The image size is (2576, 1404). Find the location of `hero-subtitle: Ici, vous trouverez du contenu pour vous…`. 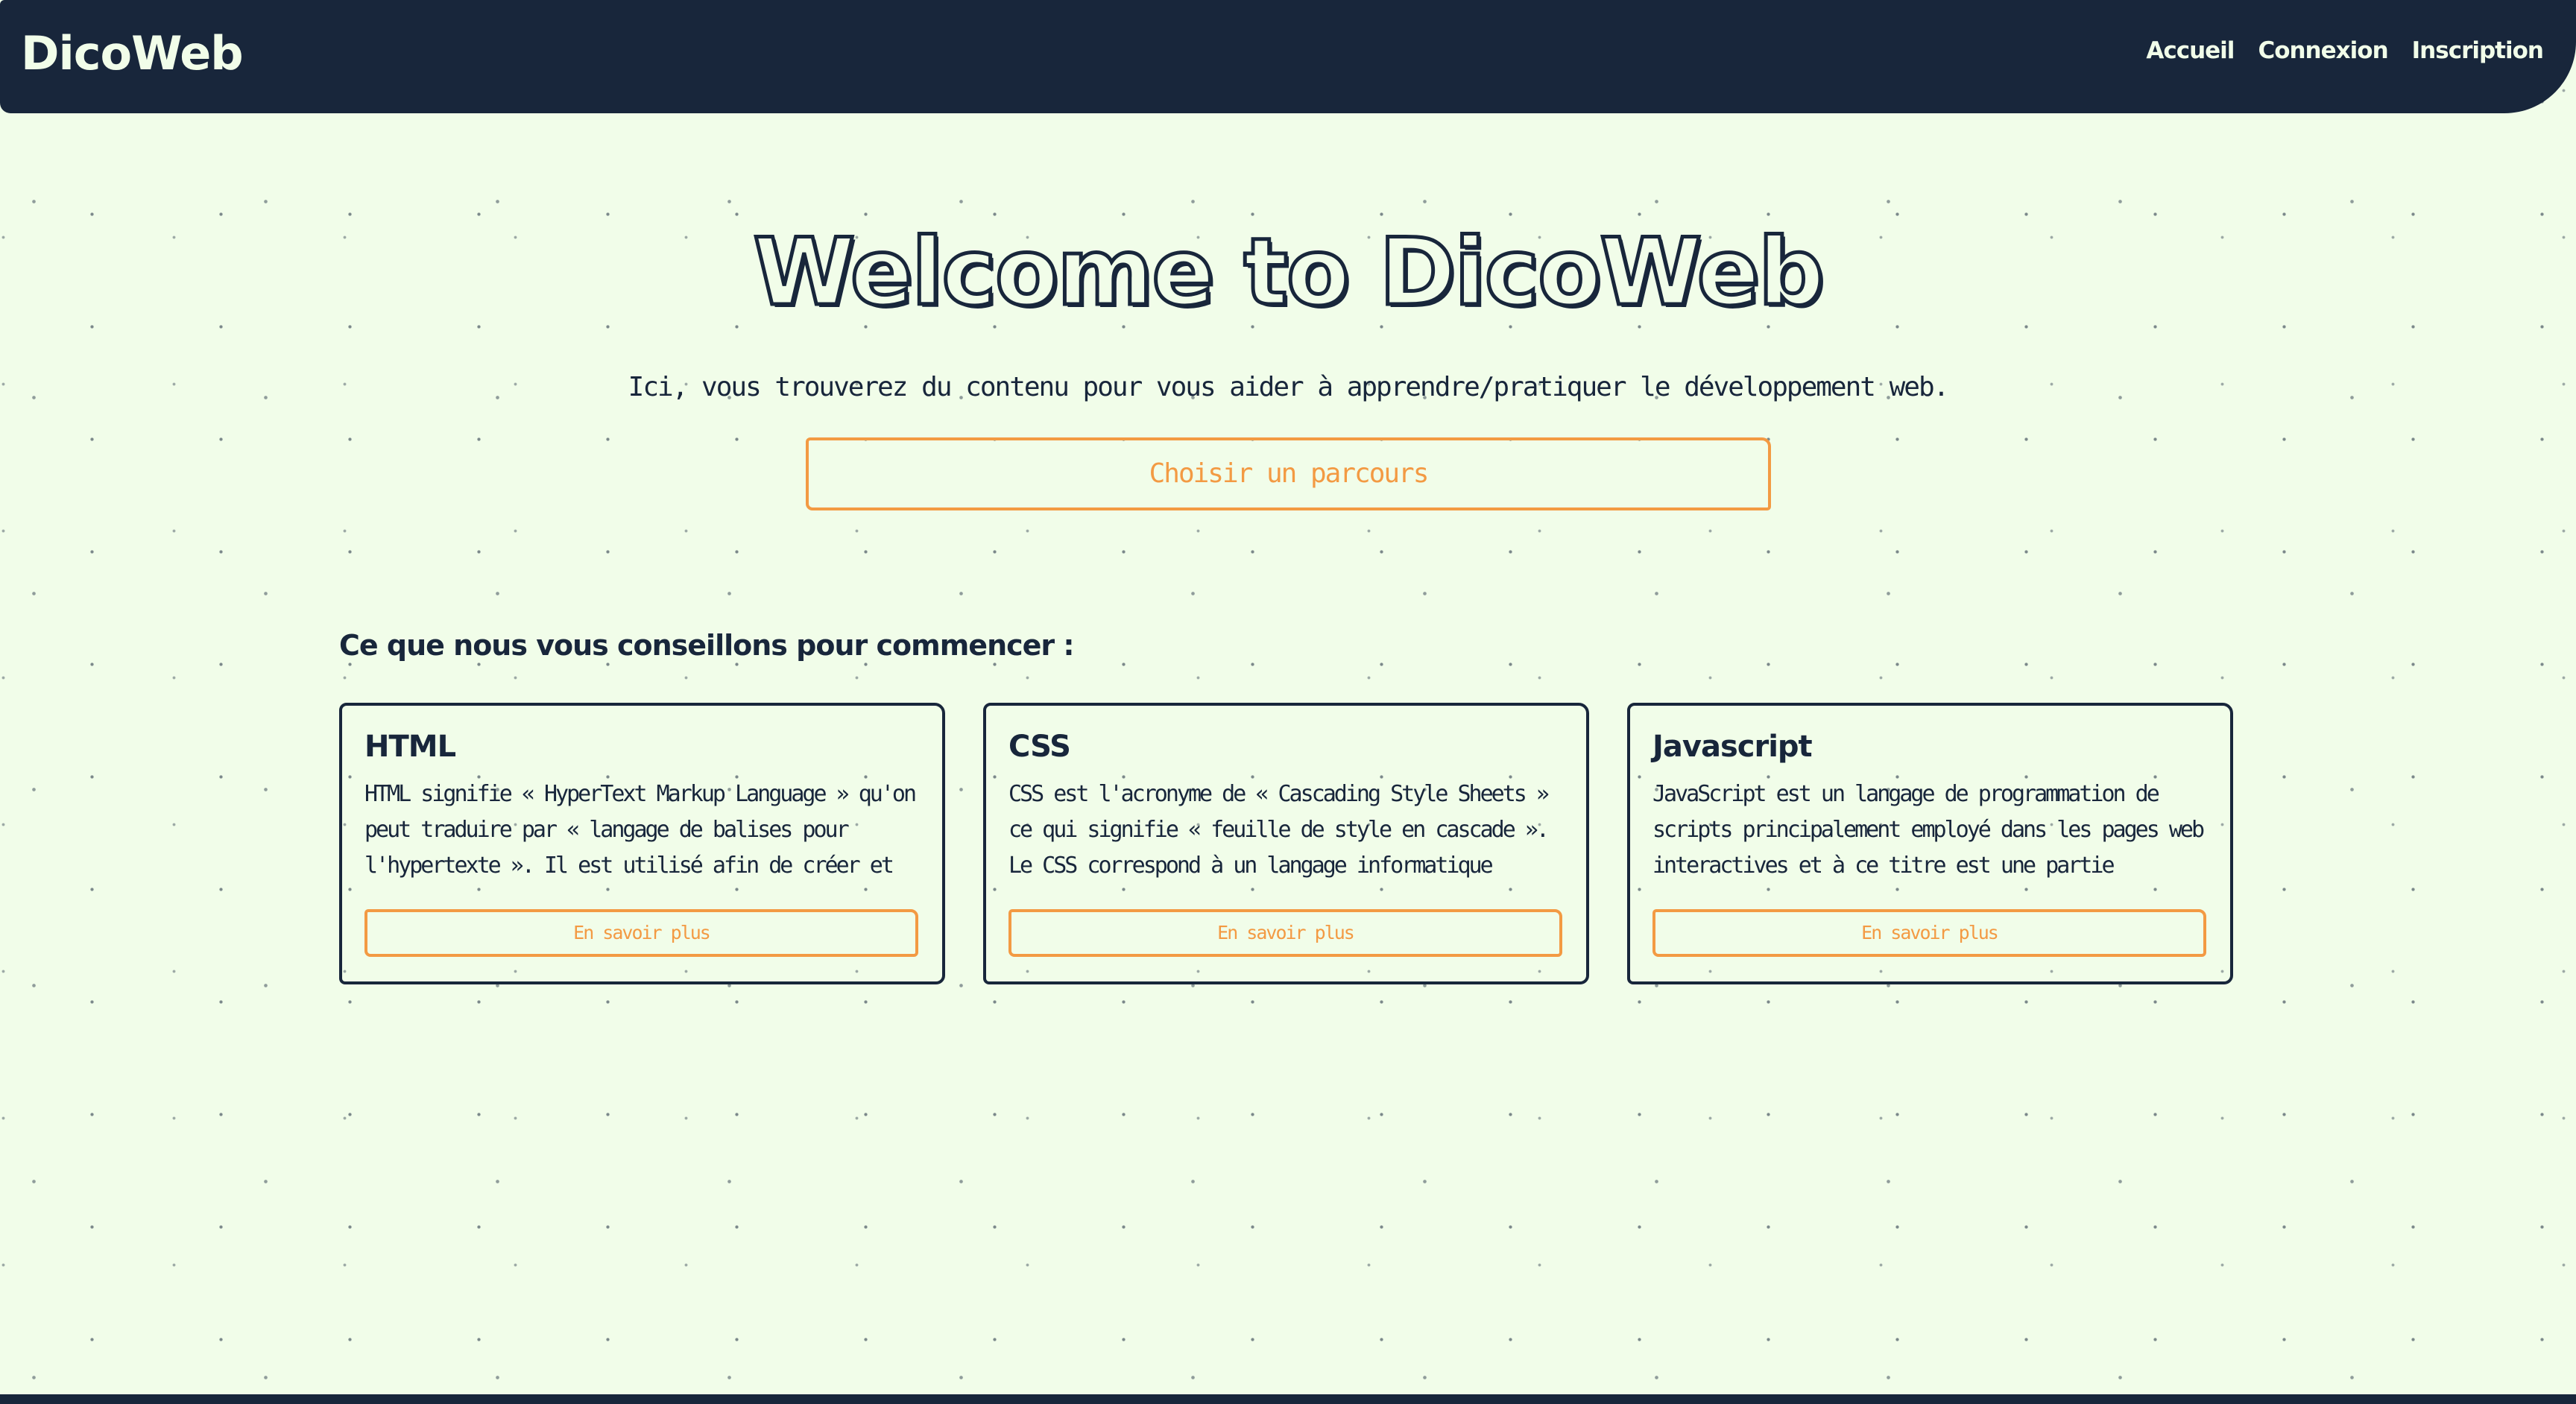

hero-subtitle: Ici, vous trouverez du contenu pour vous… is located at coordinates (1289, 387).